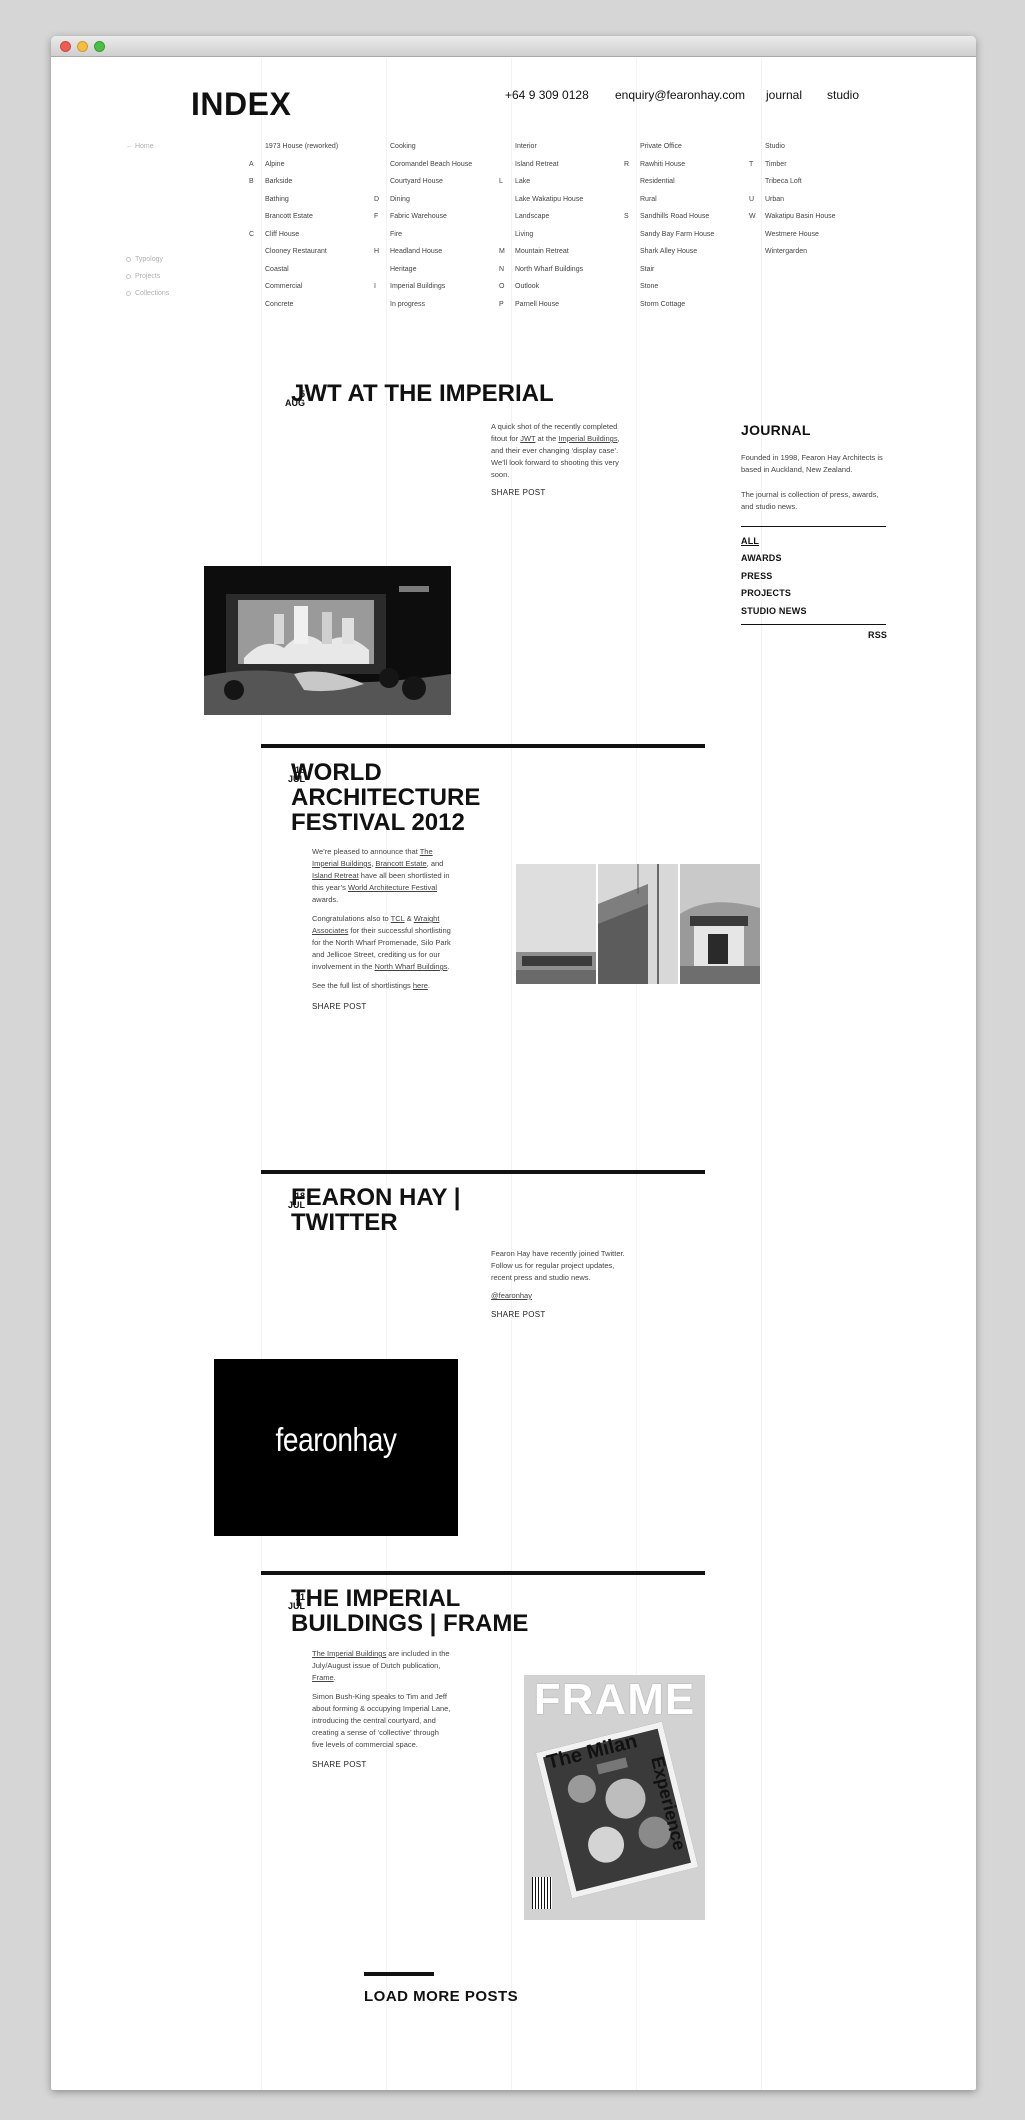  Describe the element at coordinates (282, 234) in the screenshot. I see `index-project-link: Cliff House` at that location.